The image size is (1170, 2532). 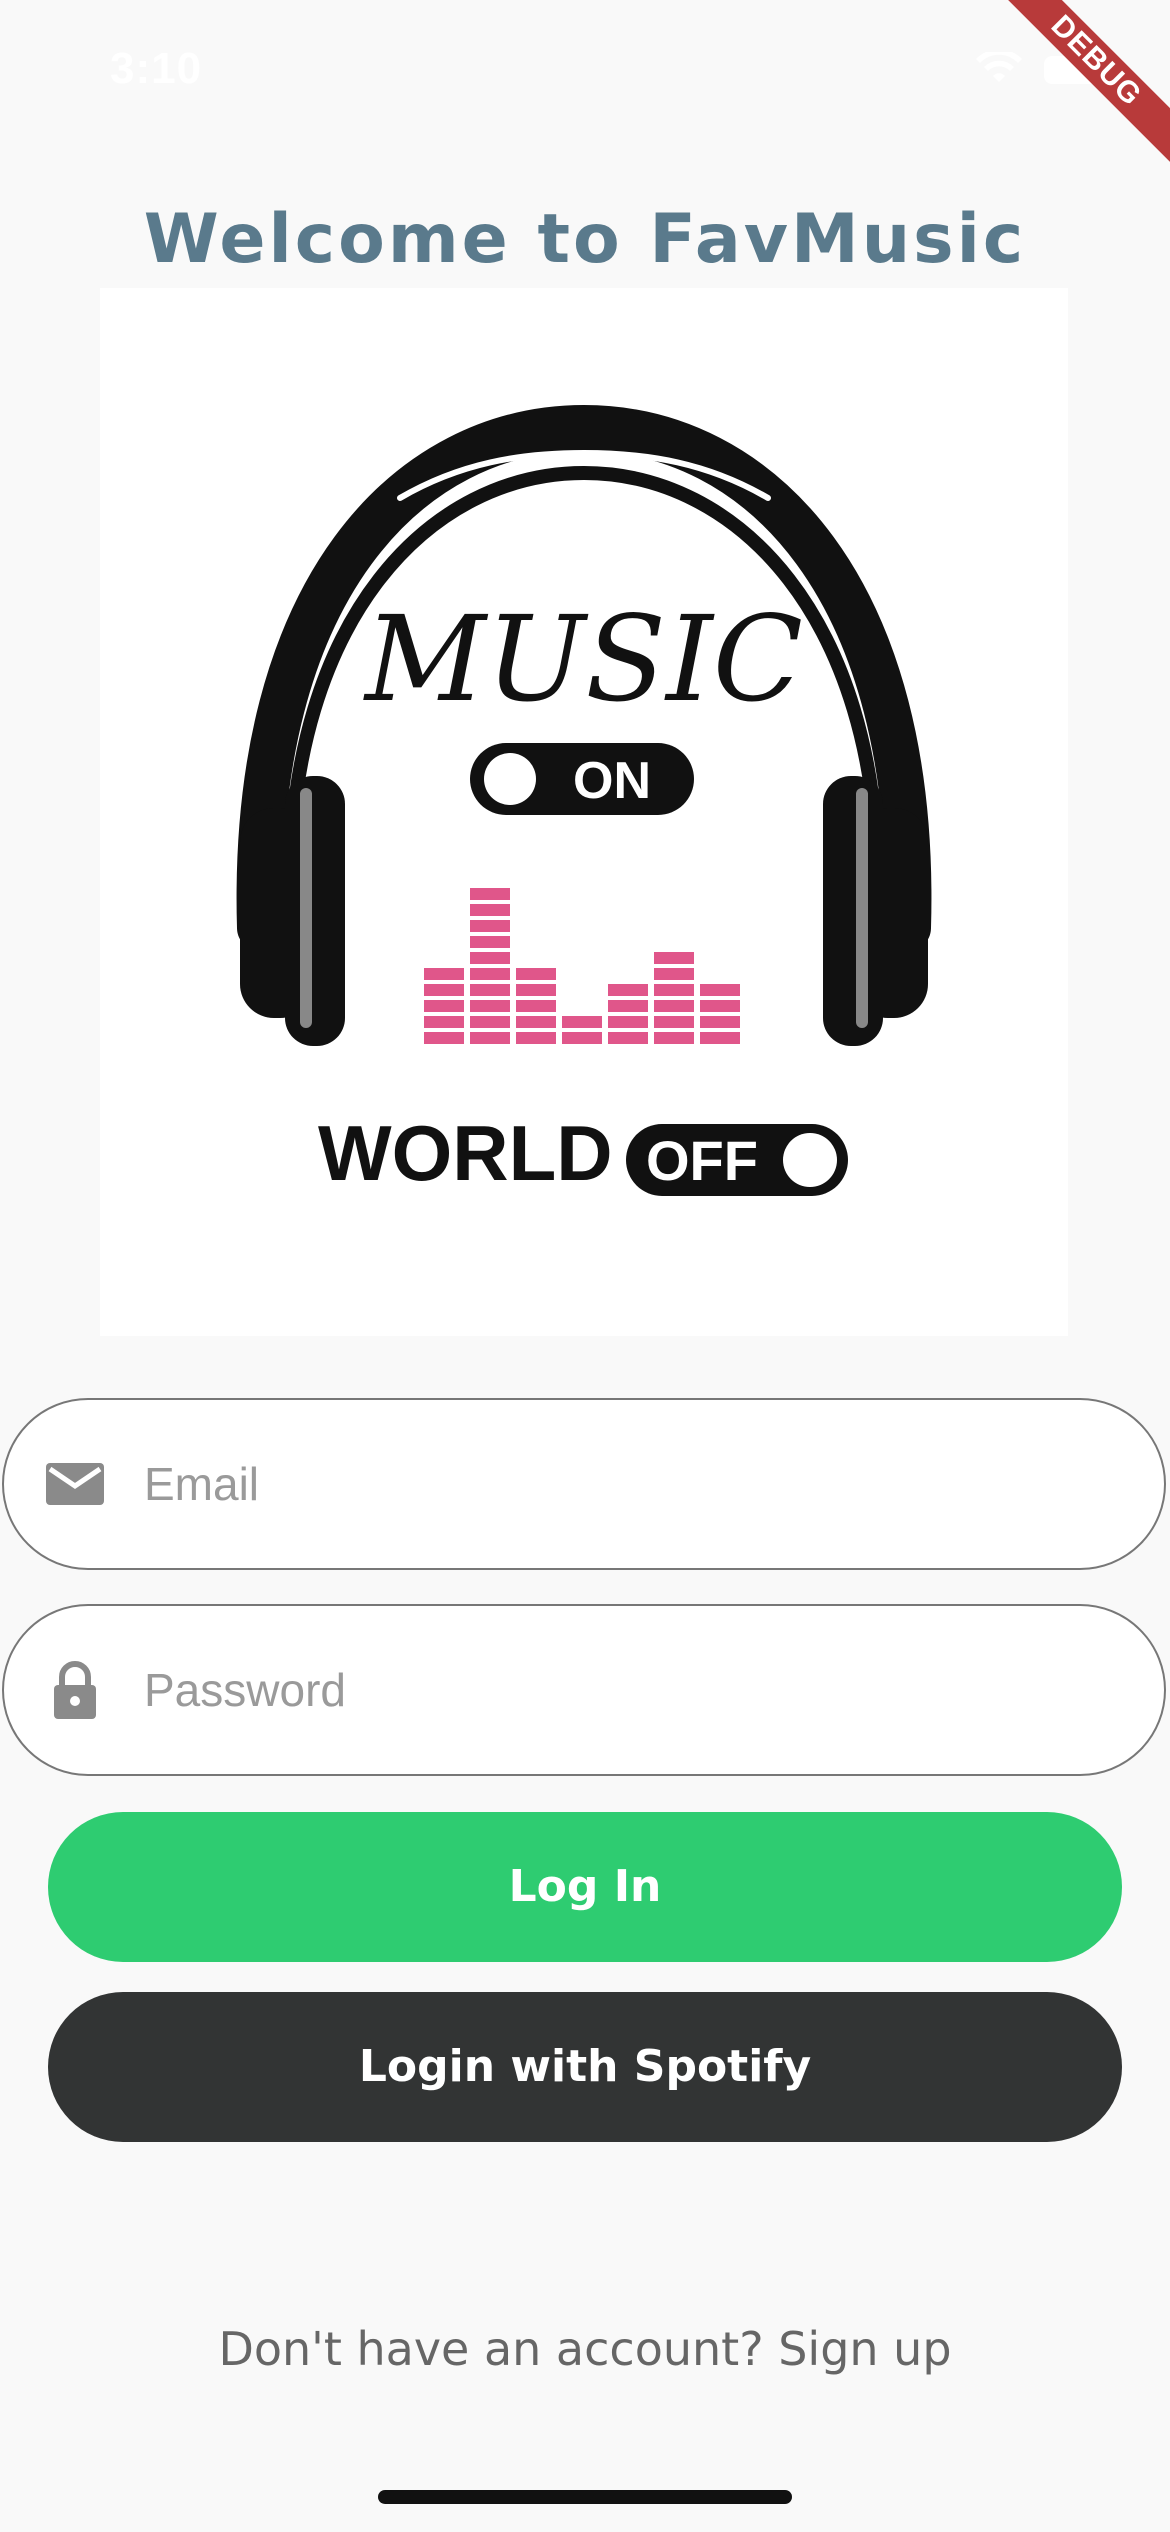 I want to click on page-title: Welcome to FavMusic, so click(x=585, y=239).